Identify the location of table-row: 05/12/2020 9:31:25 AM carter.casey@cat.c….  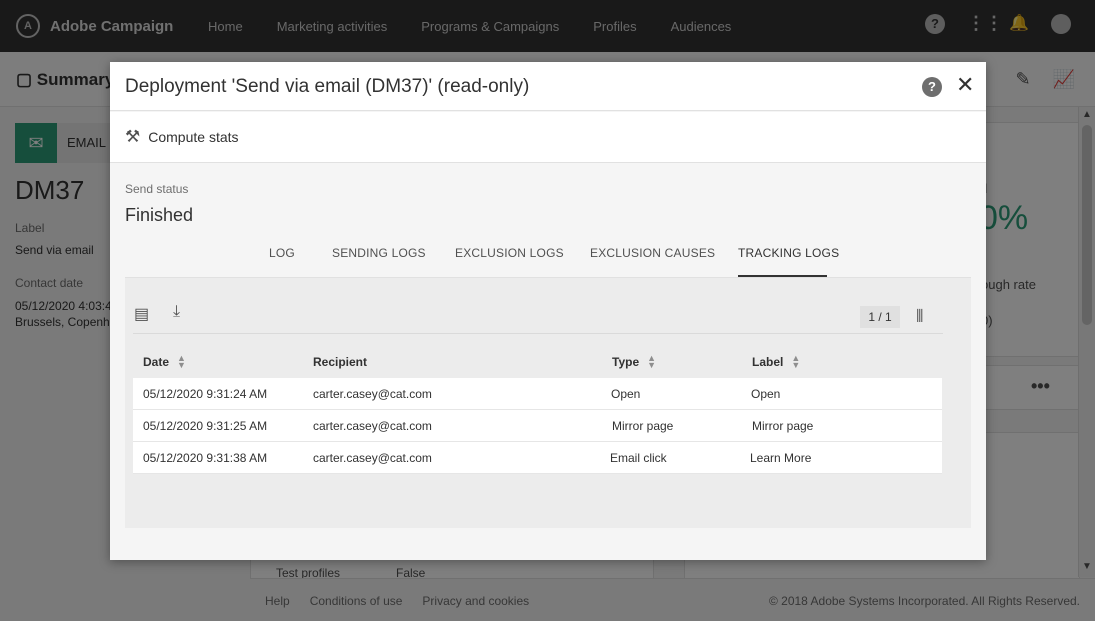
(537, 426).